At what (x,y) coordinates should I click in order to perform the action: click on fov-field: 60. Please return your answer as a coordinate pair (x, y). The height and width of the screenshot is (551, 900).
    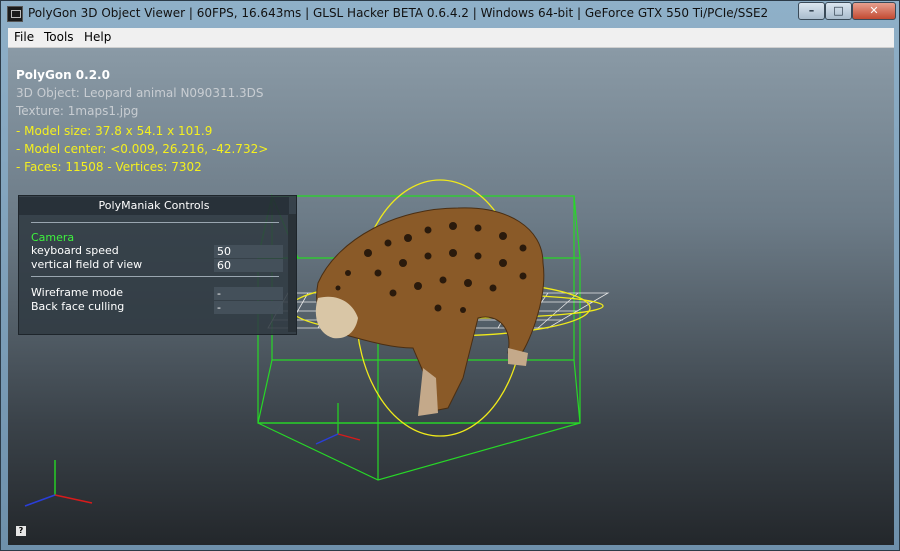
    Looking at the image, I should click on (248, 265).